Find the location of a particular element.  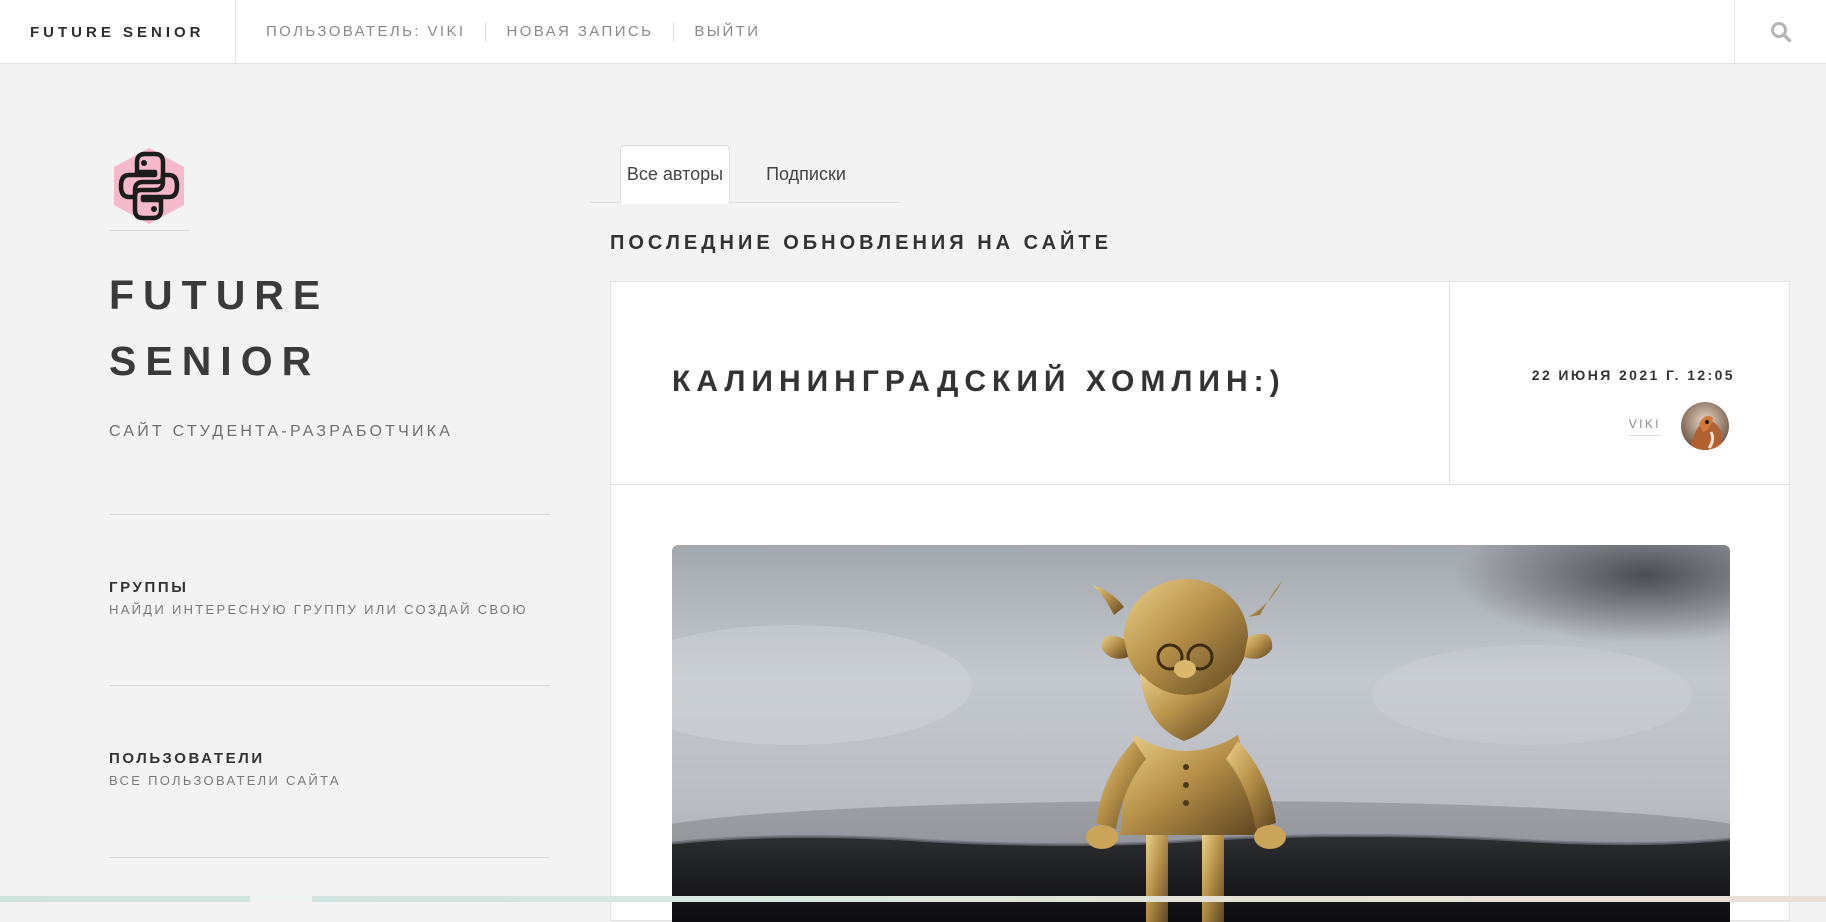

nav-user-link: ПОЛЬЗОВАТЕЛЬ: VIKI is located at coordinates (376, 32).